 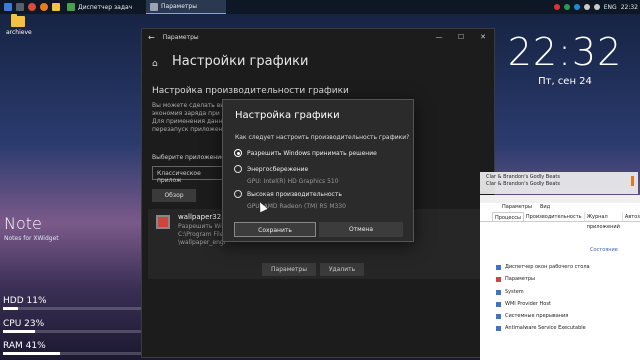 What do you see at coordinates (19, 331) in the screenshot?
I see `cpu-bar-fill` at bounding box center [19, 331].